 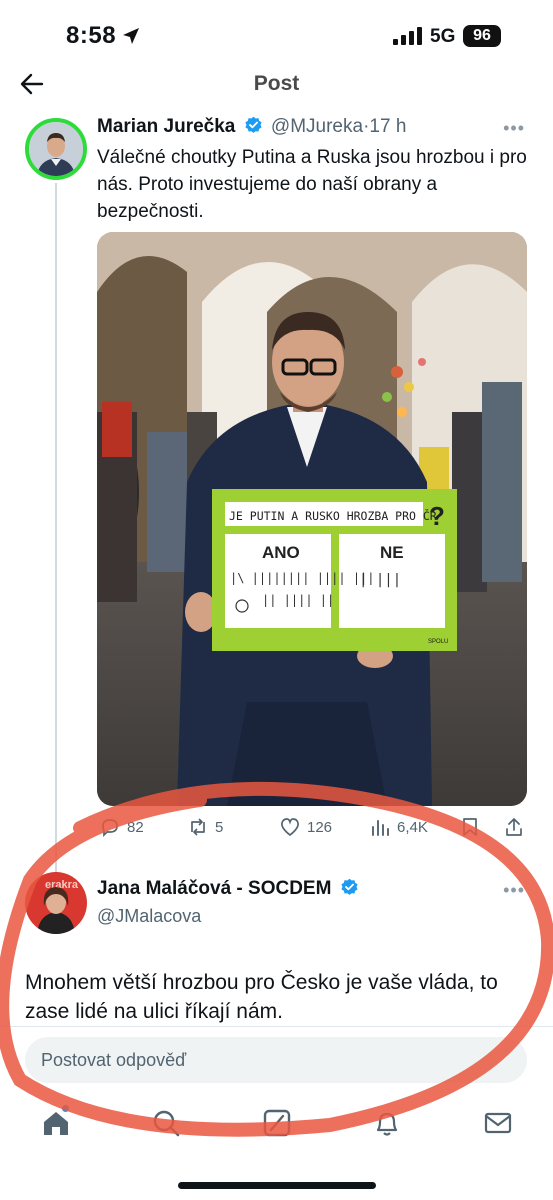 What do you see at coordinates (166, 126) in the screenshot?
I see `author-name: Marian Jurečka` at bounding box center [166, 126].